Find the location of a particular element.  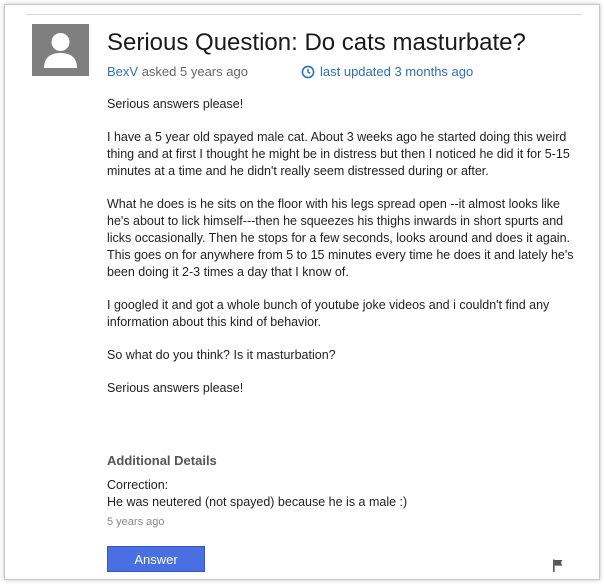

last-updated: last updated 3 months ago is located at coordinates (387, 71).